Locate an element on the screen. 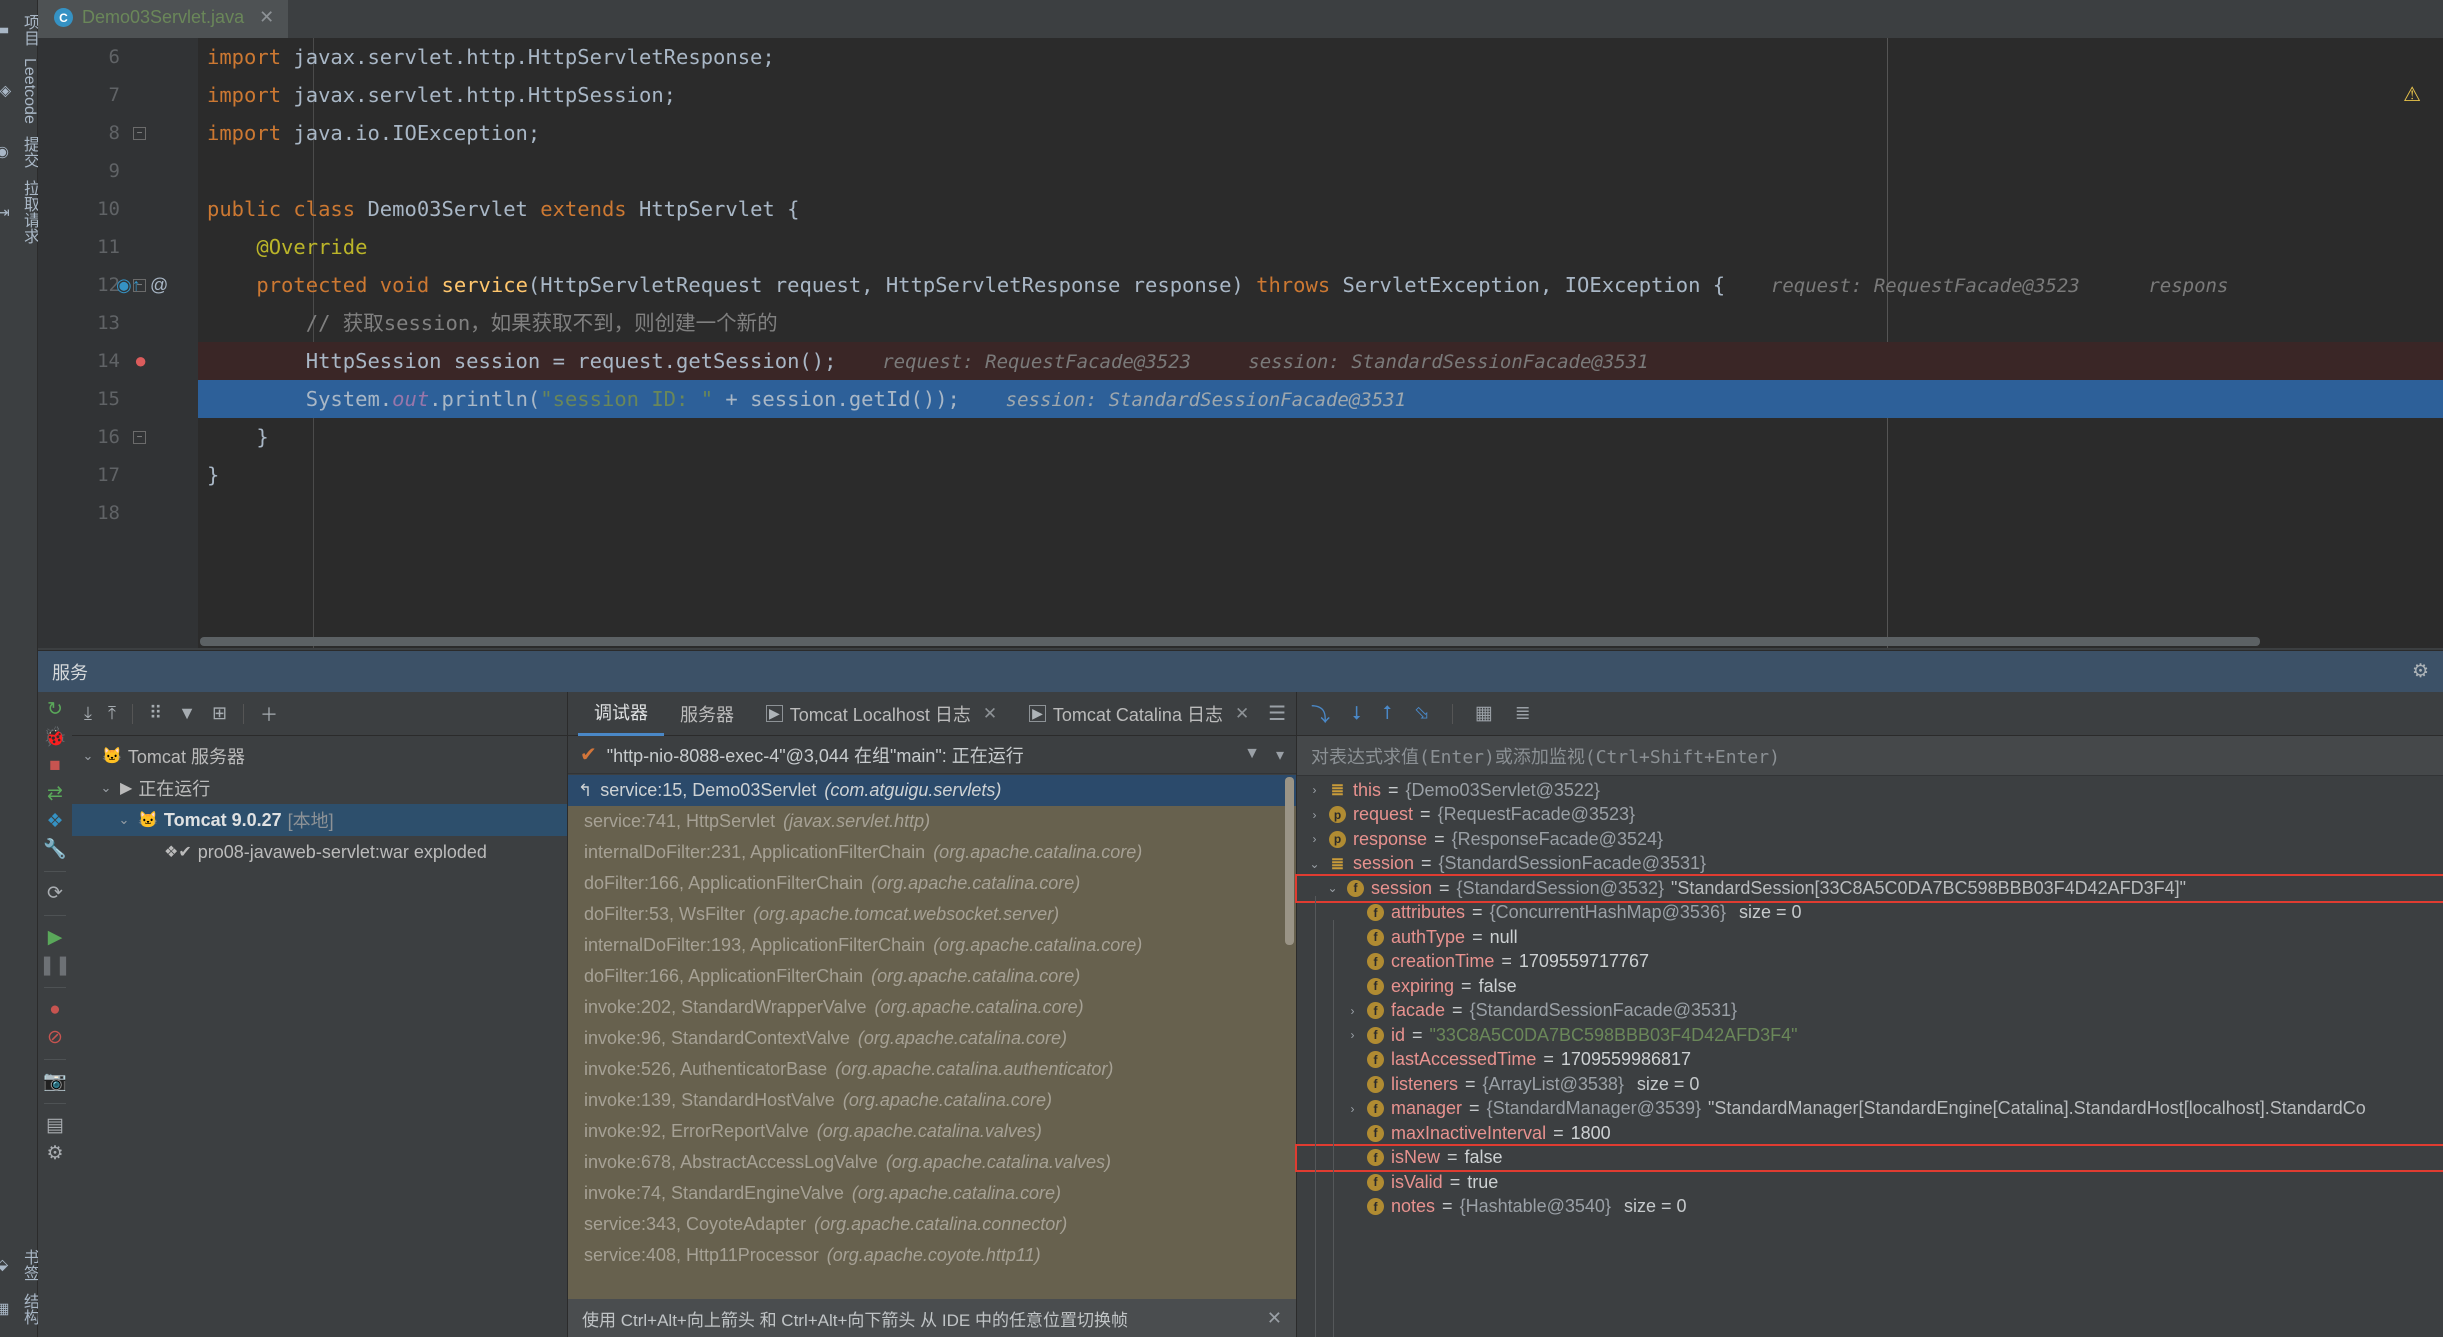 The image size is (2443, 1337). variable-row: f listeners = {ArrayList@3538} size = 0 is located at coordinates (1870, 1084).